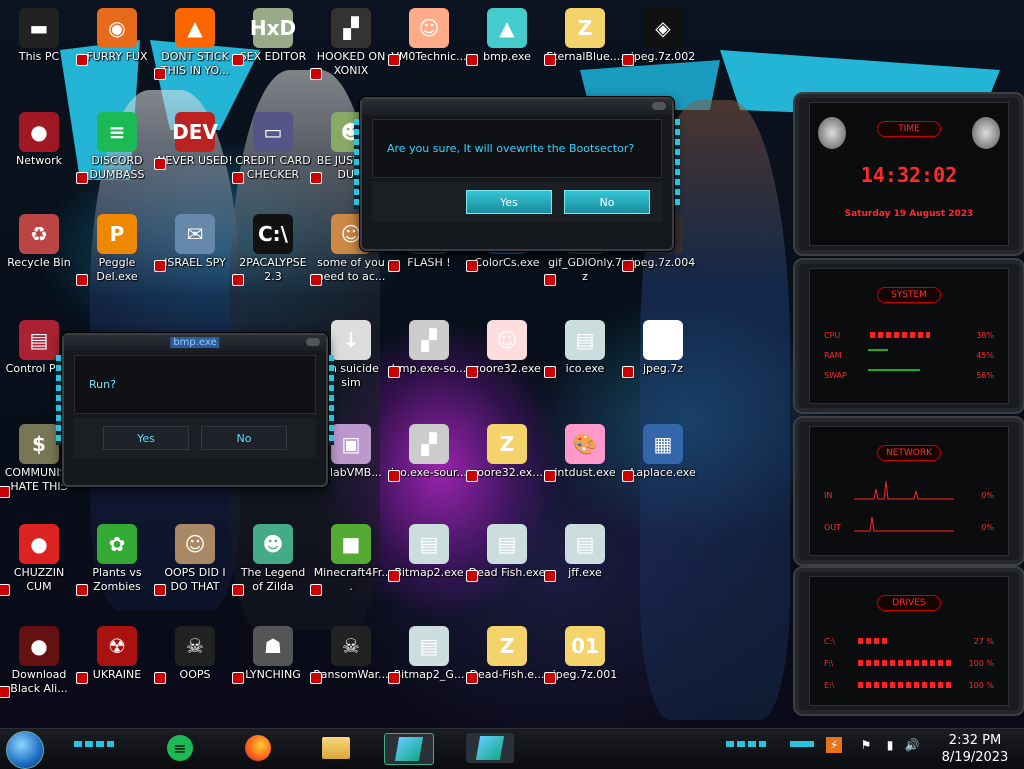 This screenshot has height=769, width=1024. I want to click on desktop-icon: ☗ LYNCHING, so click(272, 653).